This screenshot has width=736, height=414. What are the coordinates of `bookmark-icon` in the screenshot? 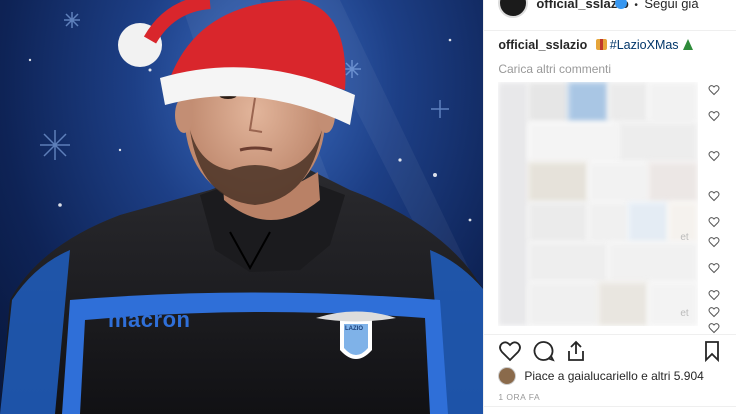 It's located at (712, 351).